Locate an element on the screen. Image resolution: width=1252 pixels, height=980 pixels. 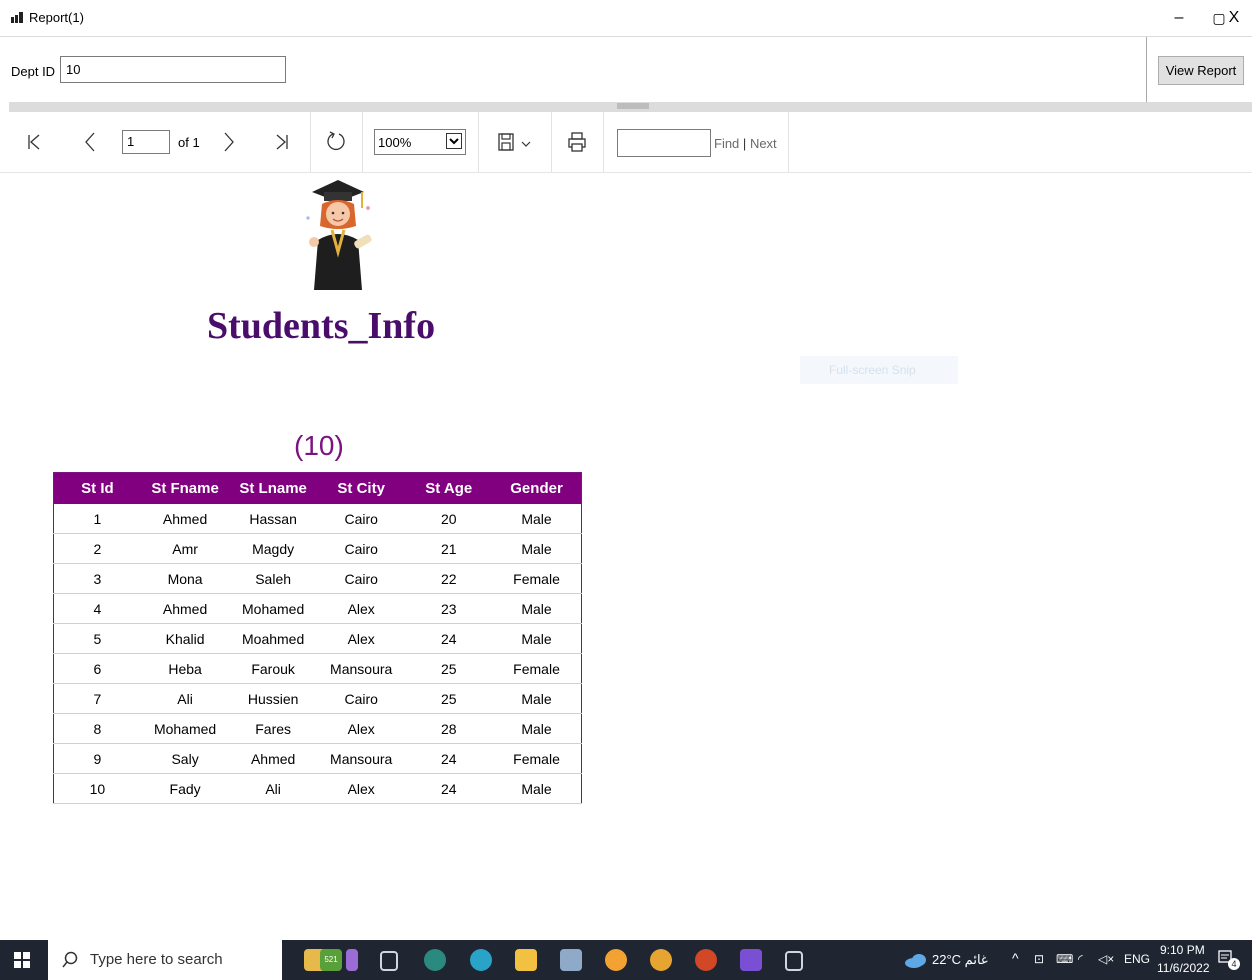
table-cell: 5 is located at coordinates (97, 638).